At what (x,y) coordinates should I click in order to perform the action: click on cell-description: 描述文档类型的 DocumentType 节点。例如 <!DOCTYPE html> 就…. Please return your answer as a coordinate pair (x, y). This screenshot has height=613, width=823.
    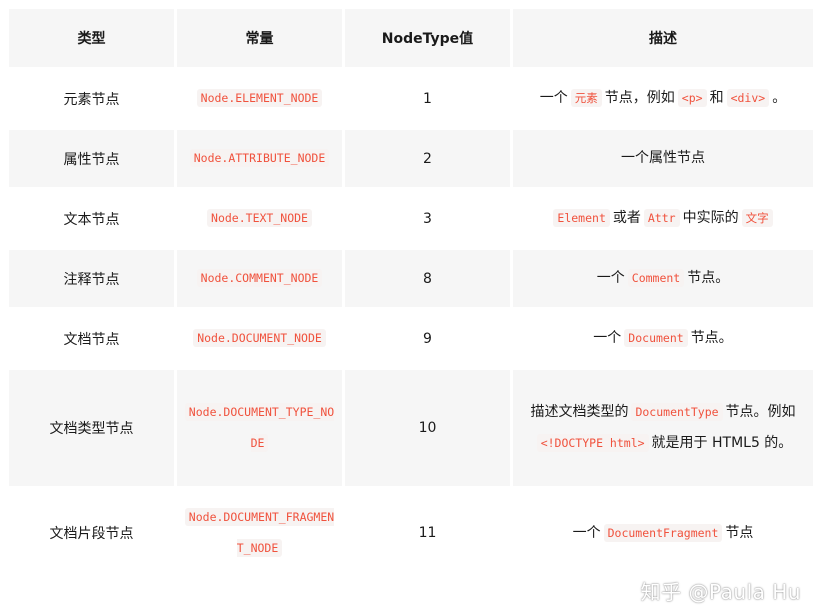
    Looking at the image, I should click on (663, 428).